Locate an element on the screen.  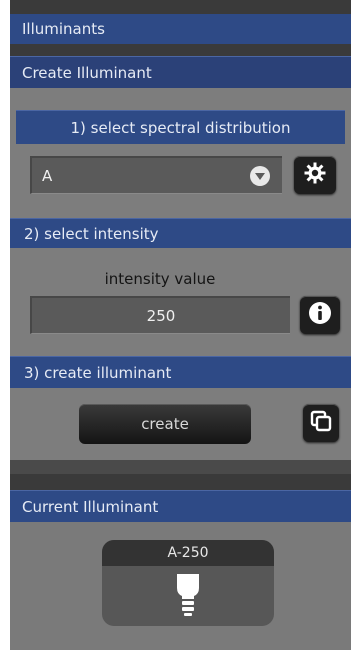
step3-header: 3) create illuminant is located at coordinates (180, 372).